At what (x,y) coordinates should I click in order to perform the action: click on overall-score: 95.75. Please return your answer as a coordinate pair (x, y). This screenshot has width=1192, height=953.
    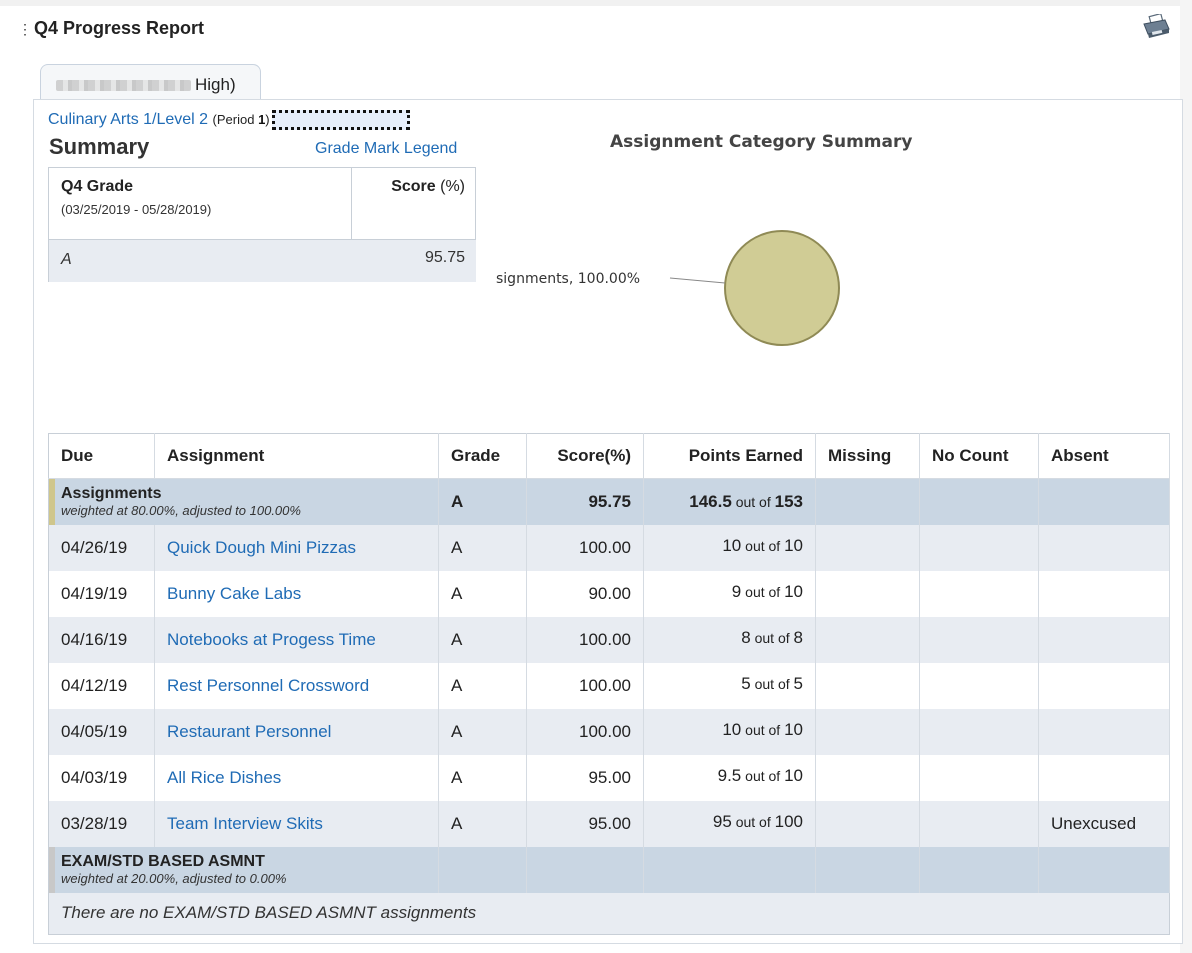
    Looking at the image, I should click on (444, 257).